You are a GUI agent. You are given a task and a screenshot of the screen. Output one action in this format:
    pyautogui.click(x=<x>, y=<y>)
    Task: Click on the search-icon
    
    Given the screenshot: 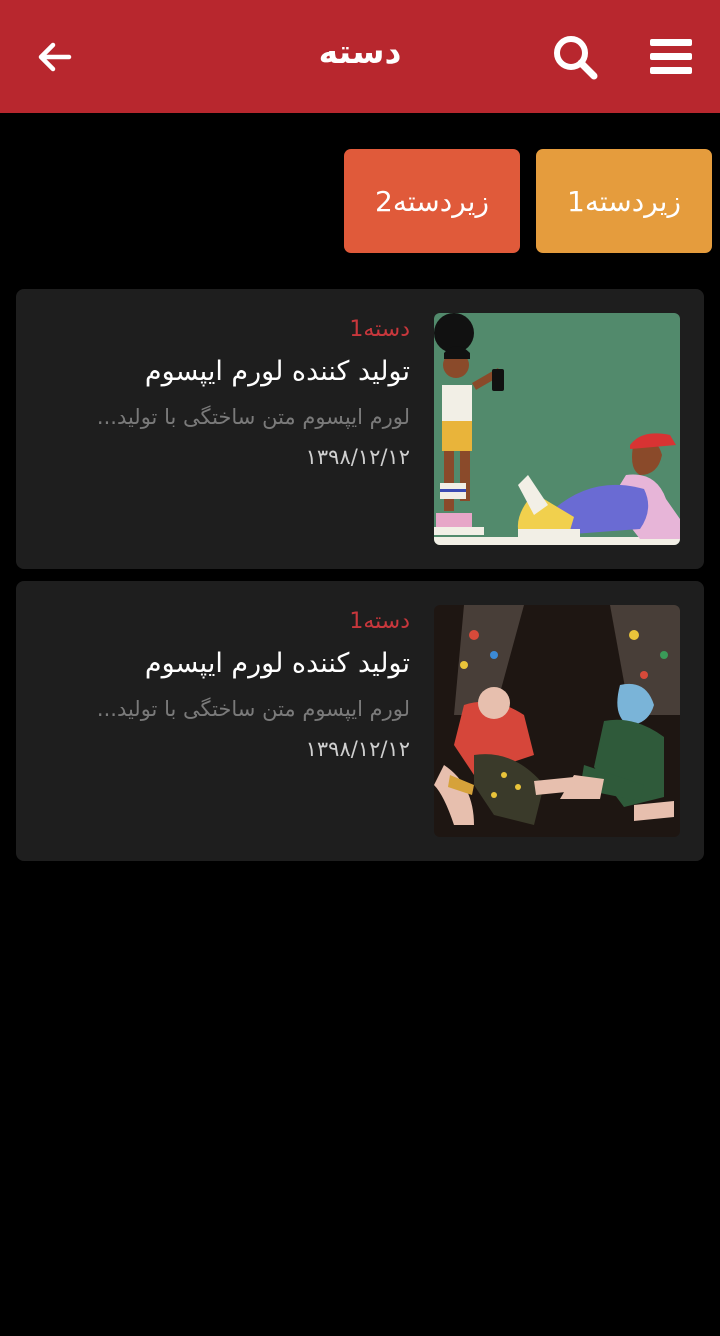 What is the action you would take?
    pyautogui.click(x=576, y=58)
    